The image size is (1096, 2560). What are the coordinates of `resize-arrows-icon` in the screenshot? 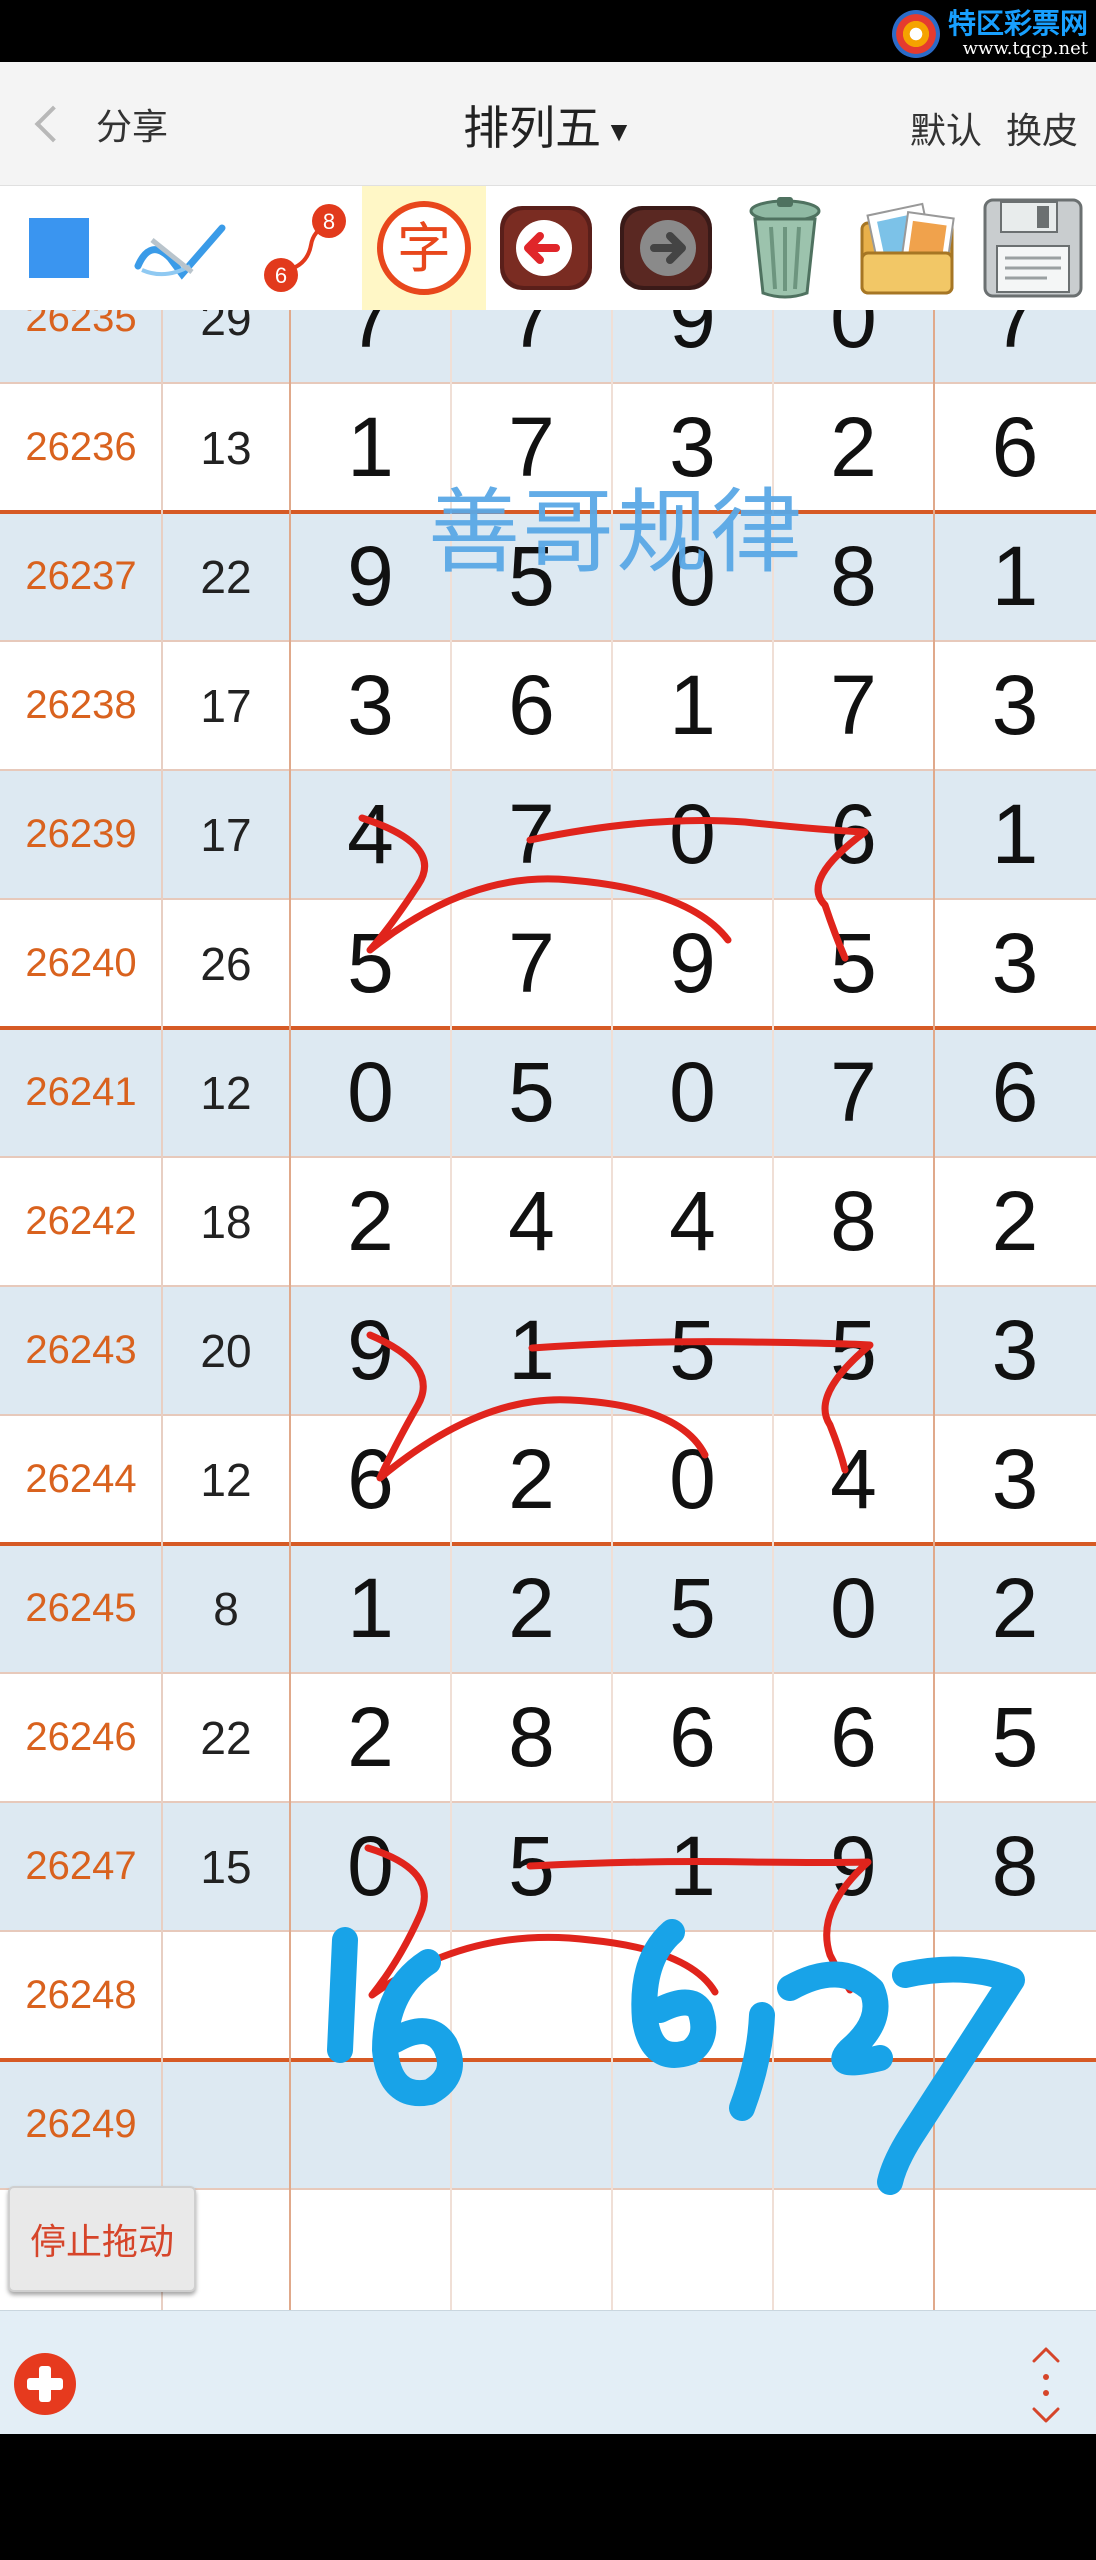 It's located at (1046, 2385).